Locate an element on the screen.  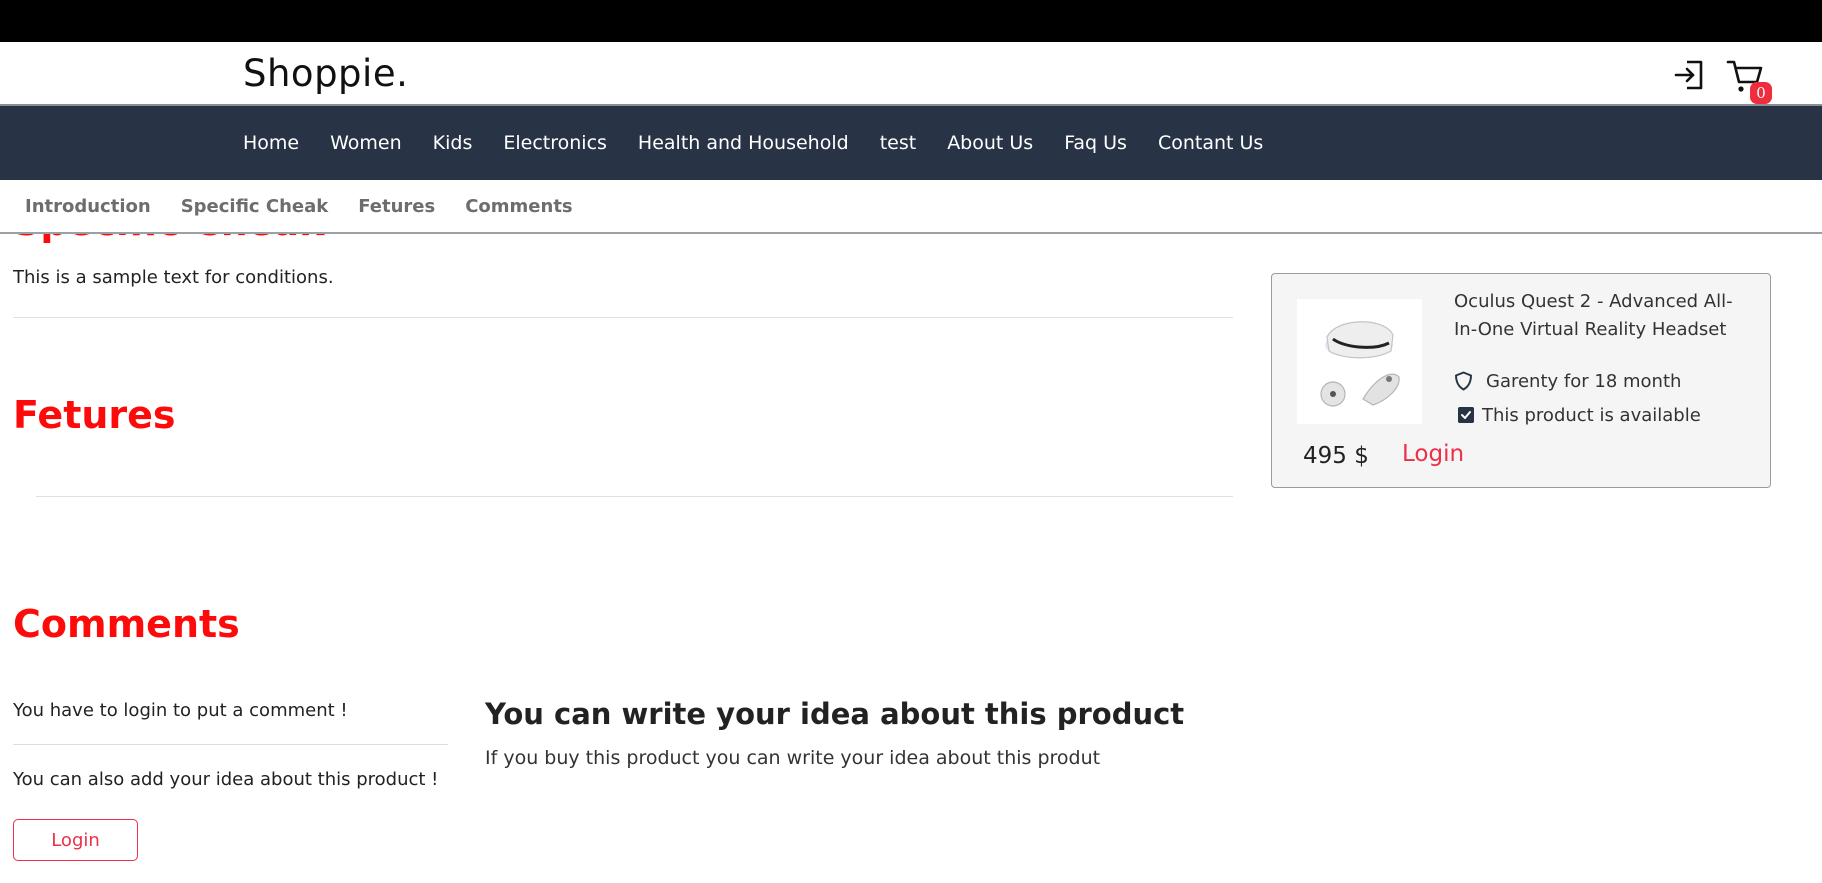
nav-item-test: test is located at coordinates (898, 143).